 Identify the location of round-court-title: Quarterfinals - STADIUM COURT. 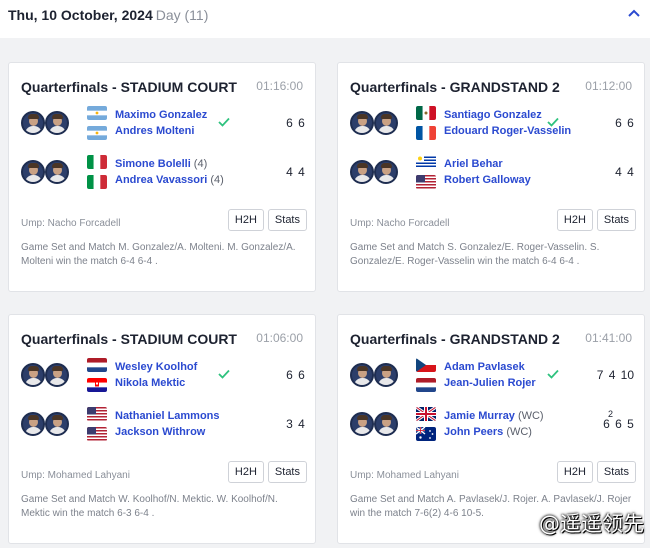
(129, 339).